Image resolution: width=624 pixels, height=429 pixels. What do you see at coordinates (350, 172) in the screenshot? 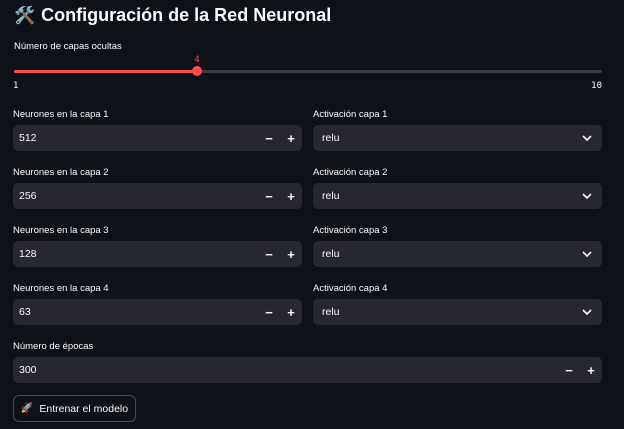
I see `activation-layer-2-label: Activación capa 2` at bounding box center [350, 172].